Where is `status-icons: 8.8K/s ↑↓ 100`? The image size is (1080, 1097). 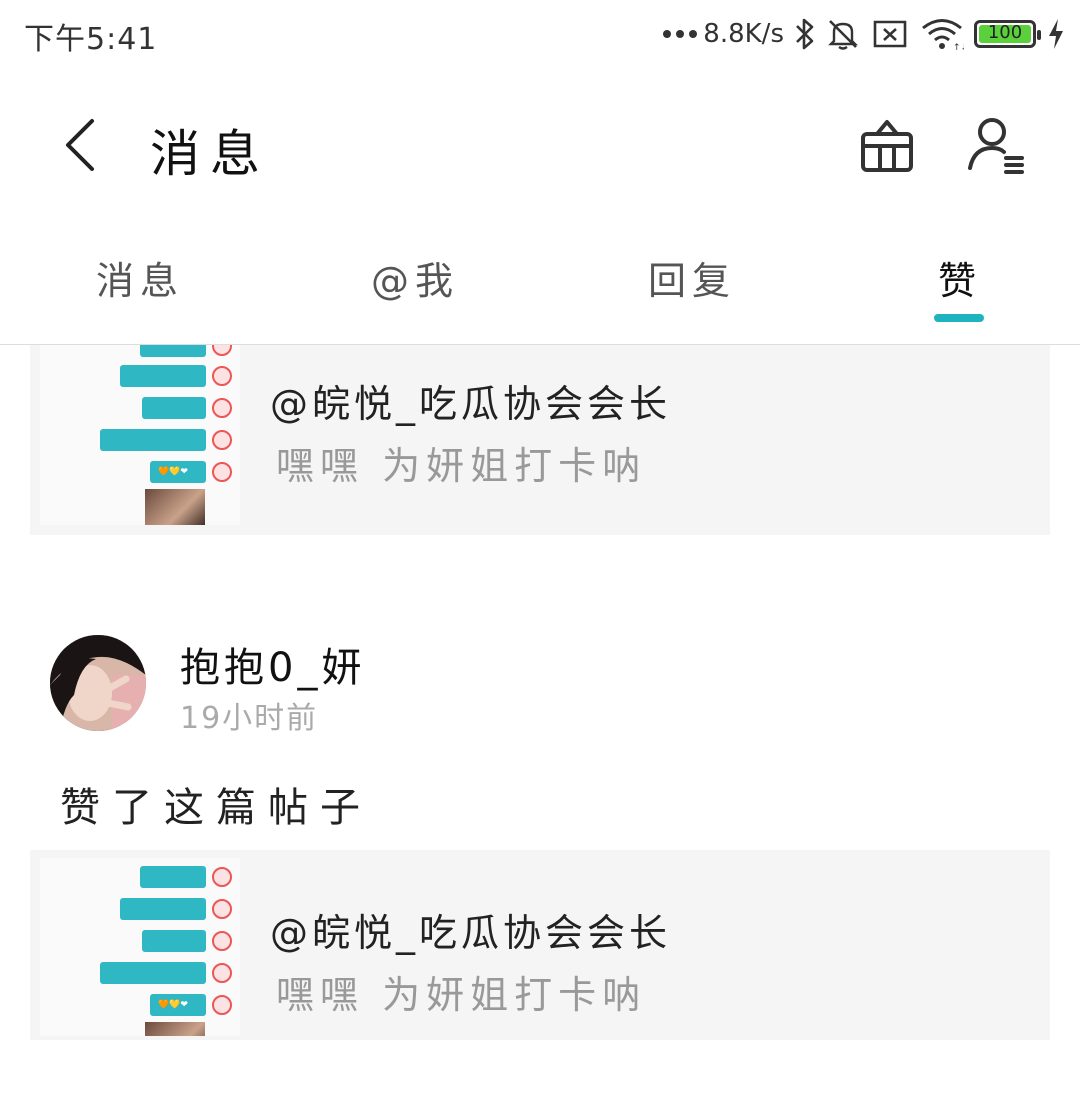
status-icons: 8.8K/s ↑↓ 100 is located at coordinates (864, 34).